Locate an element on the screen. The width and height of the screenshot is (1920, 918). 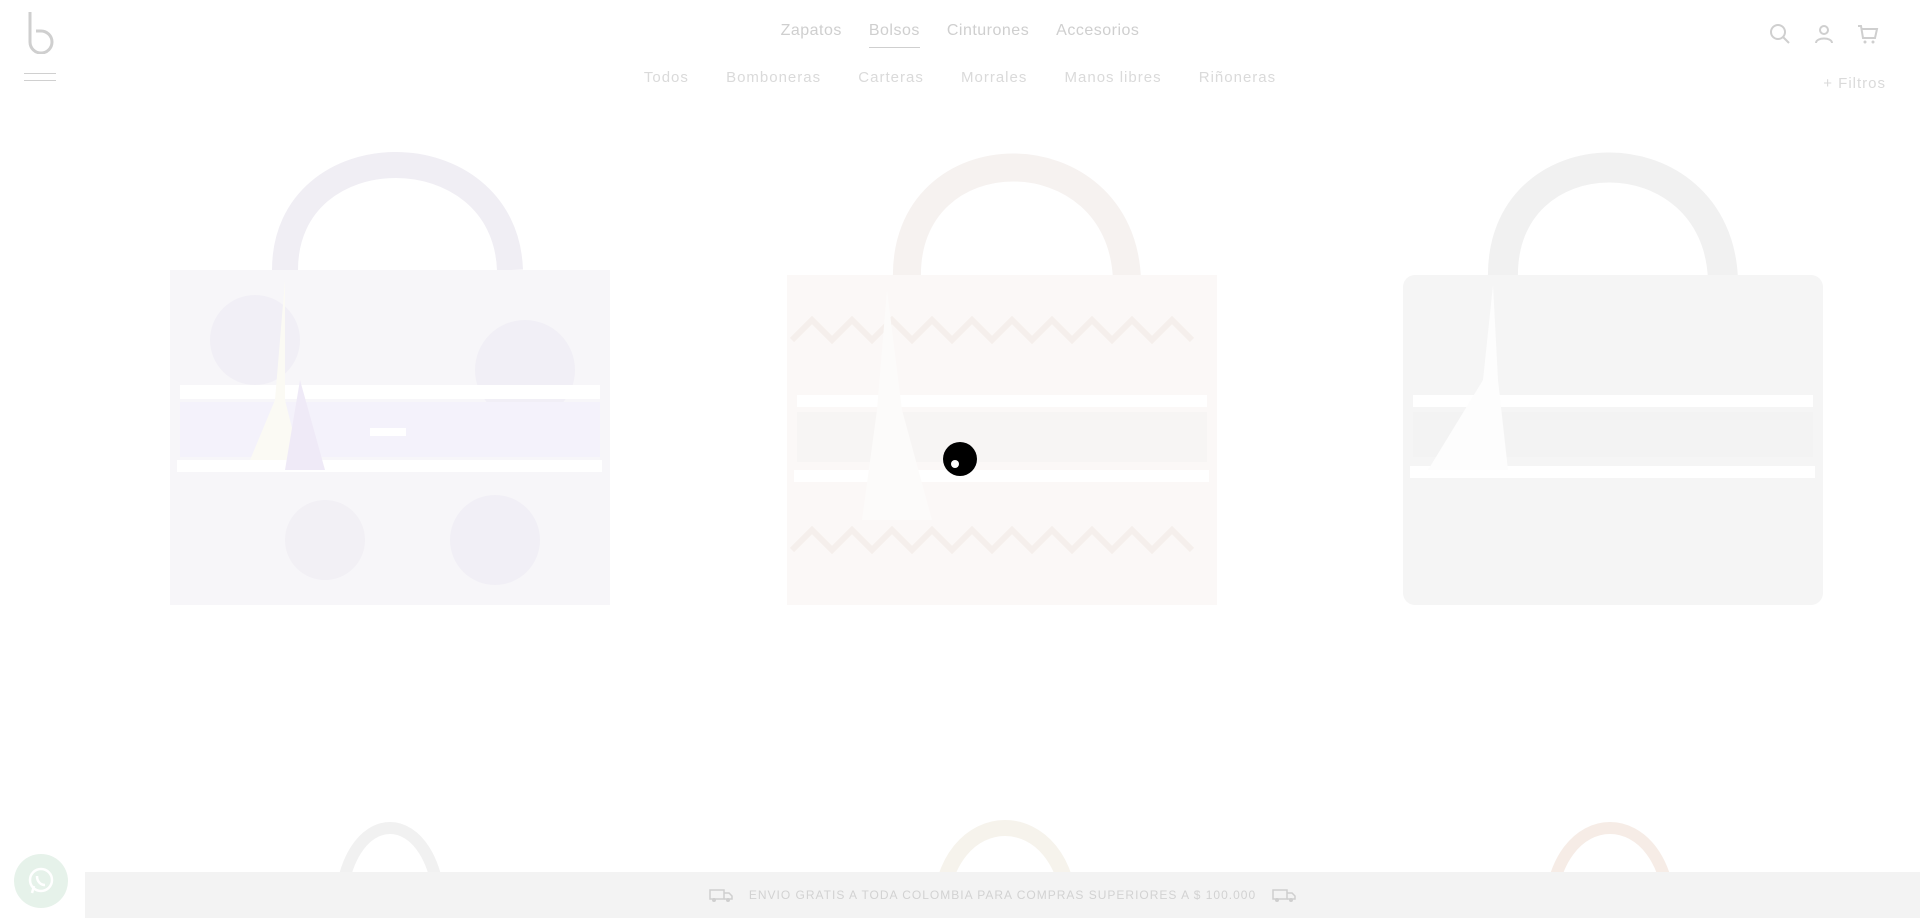
user-icon is located at coordinates (1824, 34).